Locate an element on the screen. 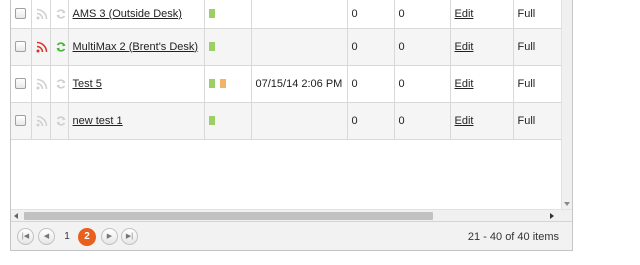  horizontal-scroll-thumb is located at coordinates (228, 216).